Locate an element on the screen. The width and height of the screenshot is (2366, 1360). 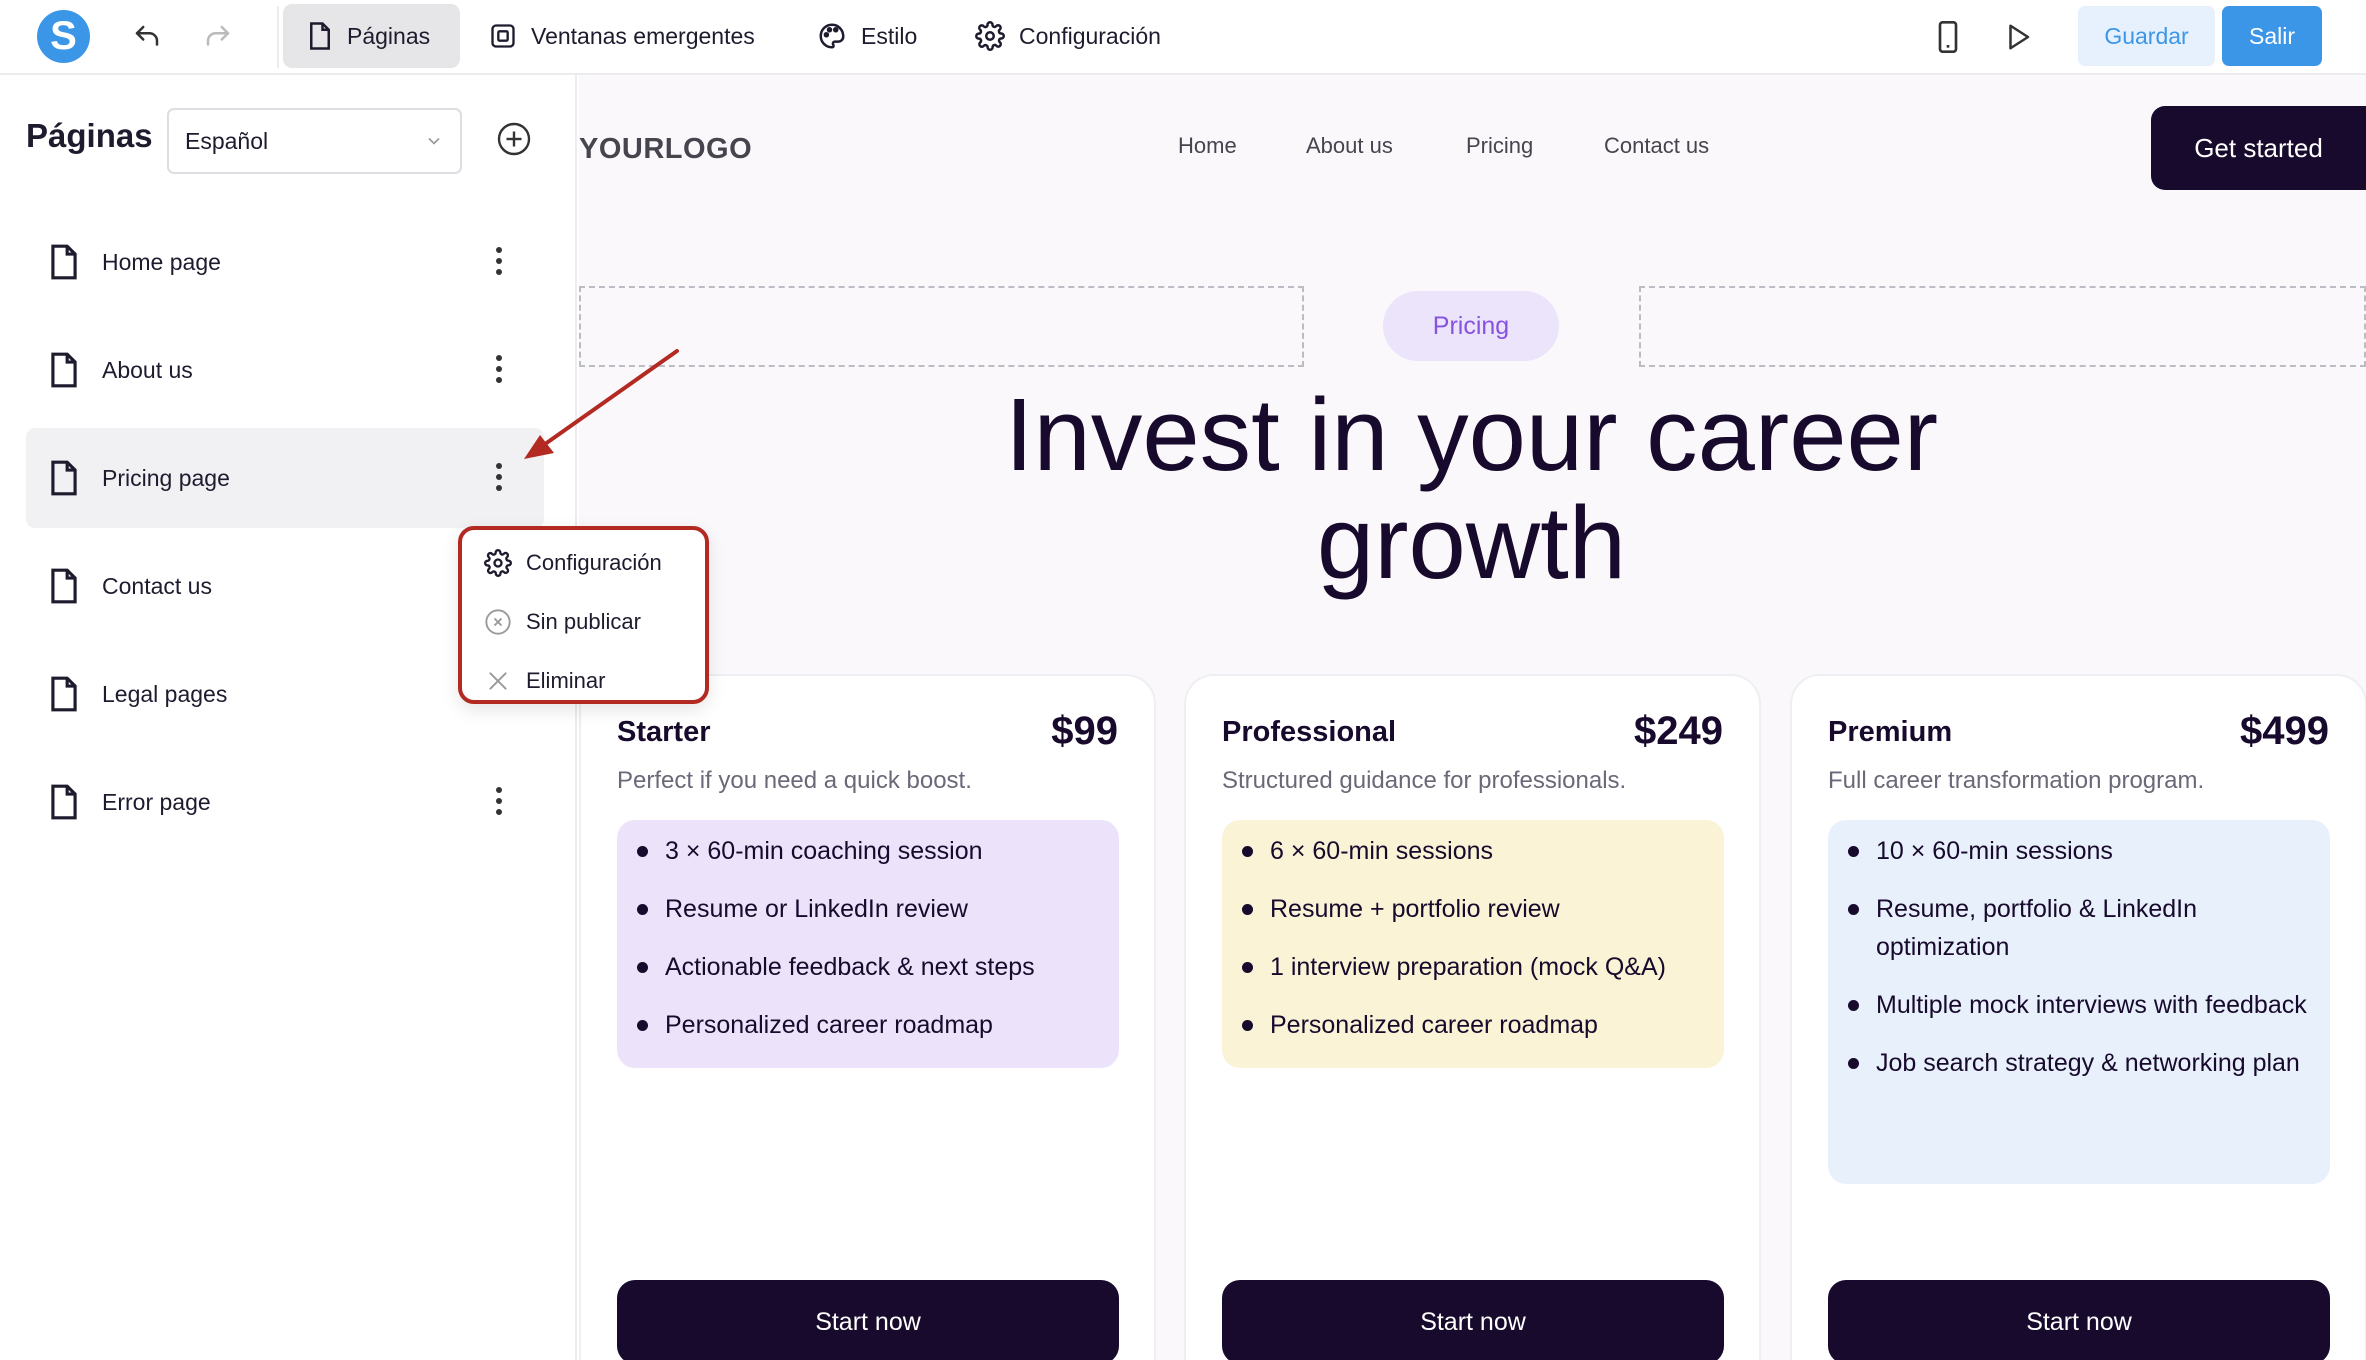
menu-item-eliminar: Eliminar is located at coordinates (544, 681).